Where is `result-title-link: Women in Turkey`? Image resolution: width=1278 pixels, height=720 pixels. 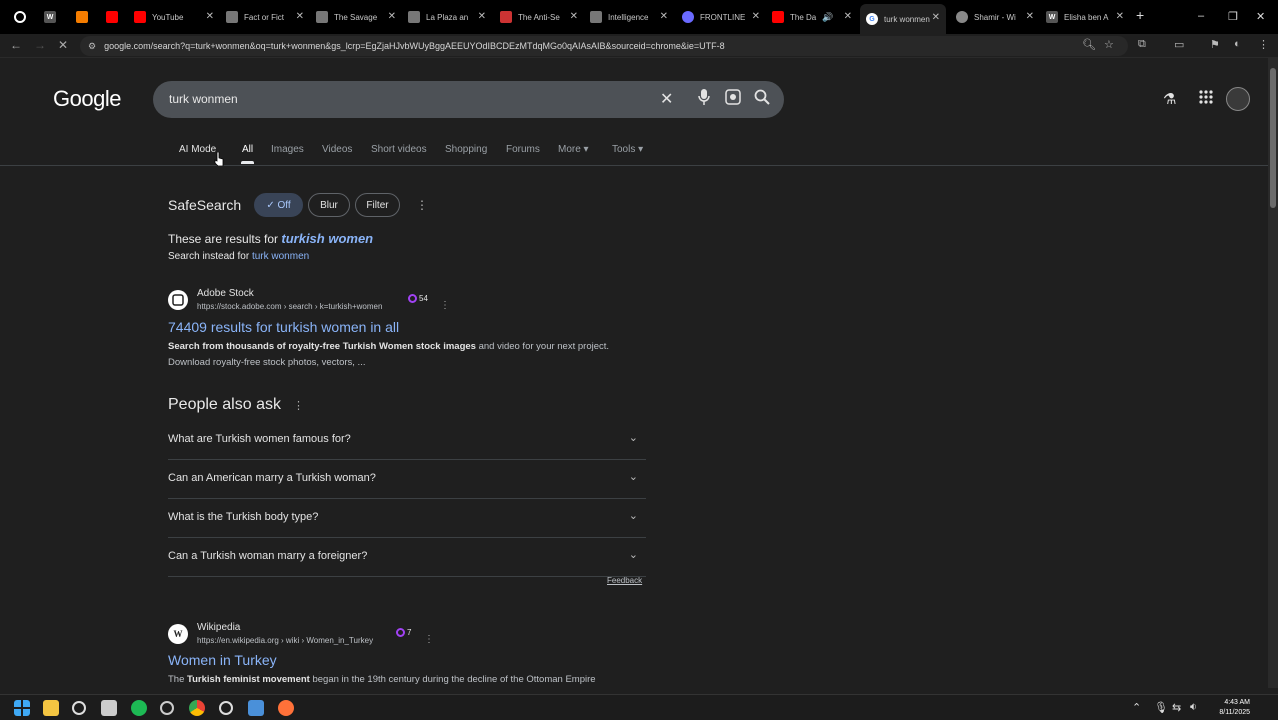 result-title-link: Women in Turkey is located at coordinates (222, 660).